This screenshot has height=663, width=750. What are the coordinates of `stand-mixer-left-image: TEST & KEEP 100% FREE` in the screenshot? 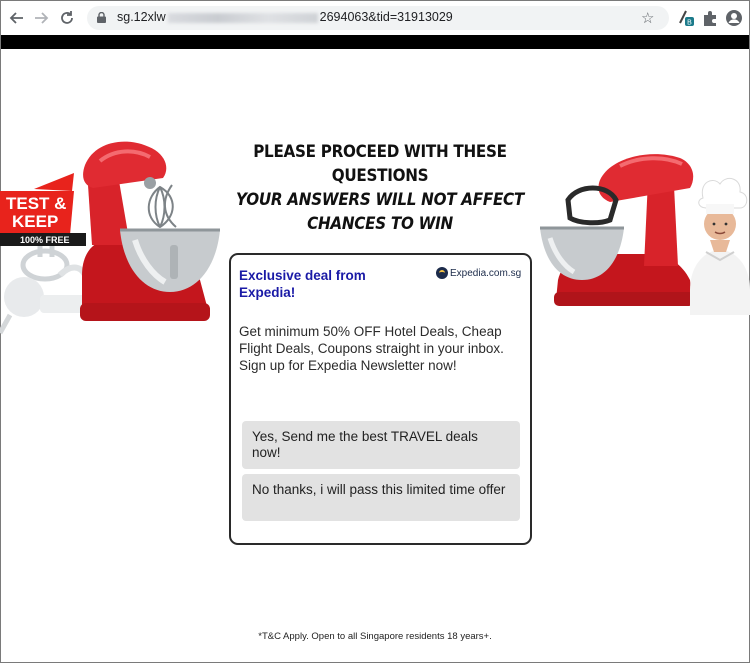 It's located at (110, 238).